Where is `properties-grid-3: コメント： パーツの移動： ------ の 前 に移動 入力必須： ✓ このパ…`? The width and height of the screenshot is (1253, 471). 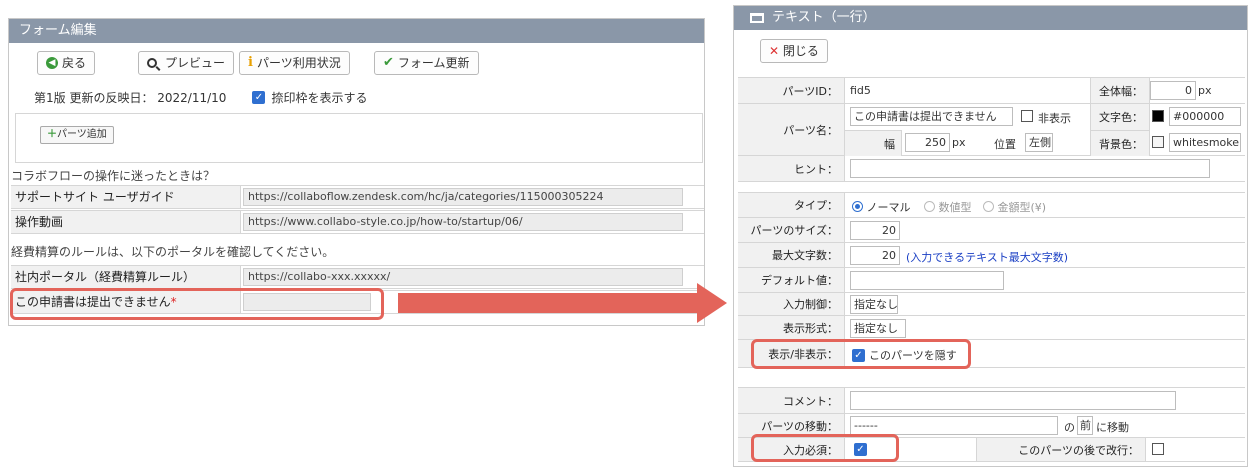
properties-grid-3: コメント： パーツの移動： ------ の 前 に移動 入力必須： ✓ このパ… is located at coordinates (991, 424).